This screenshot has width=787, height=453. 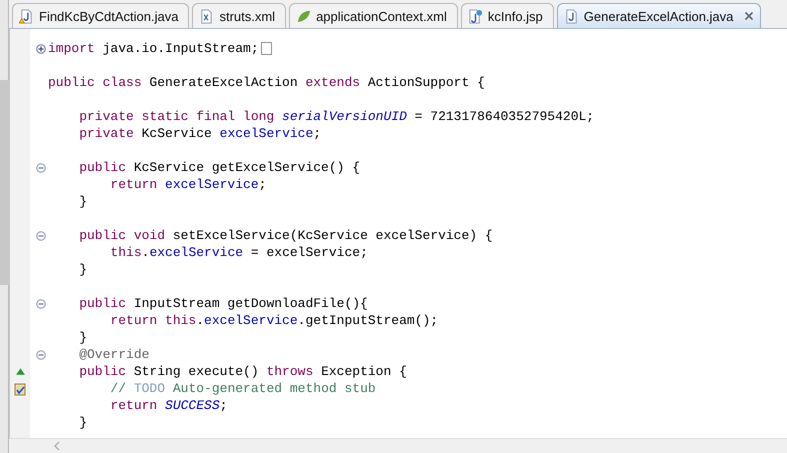 I want to click on folded-code-marker, so click(x=266, y=48).